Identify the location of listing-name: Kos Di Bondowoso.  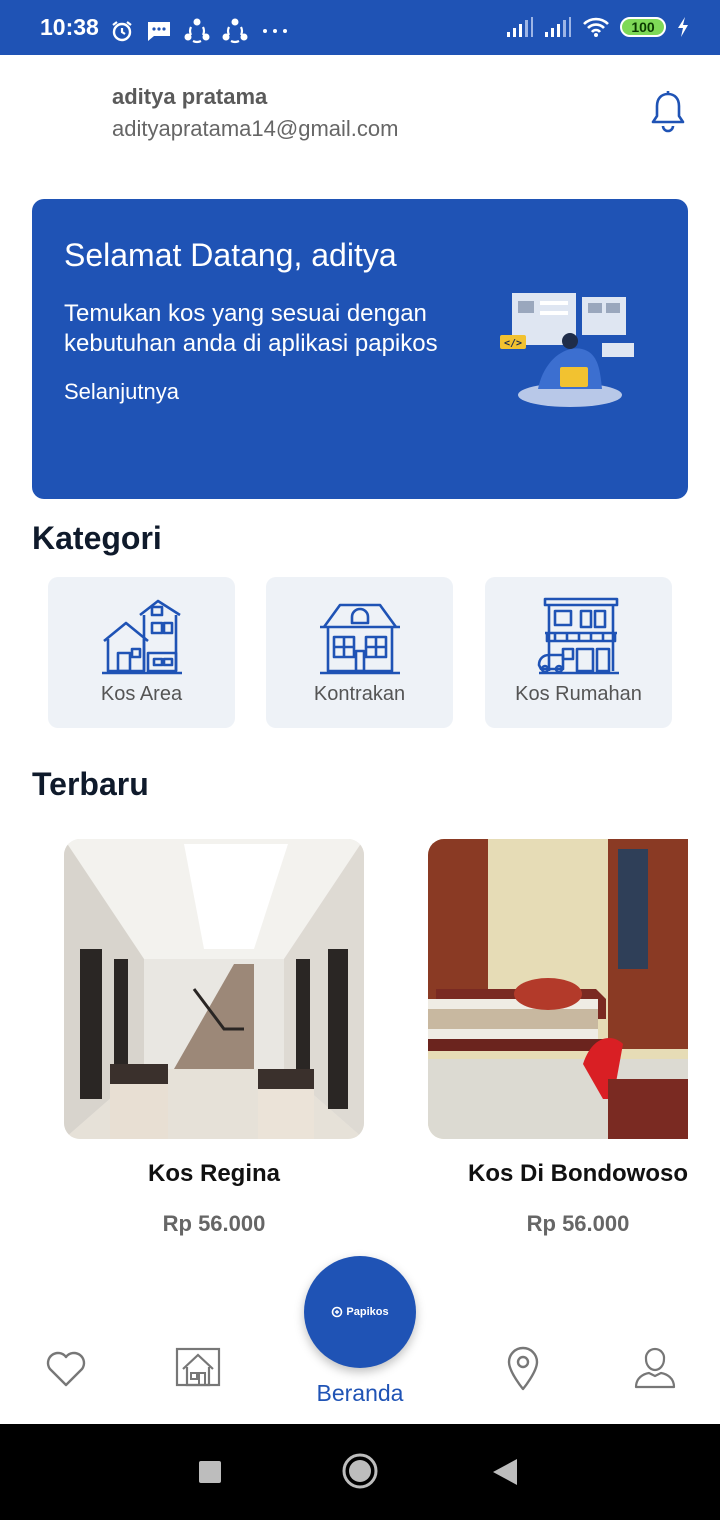
(574, 1174).